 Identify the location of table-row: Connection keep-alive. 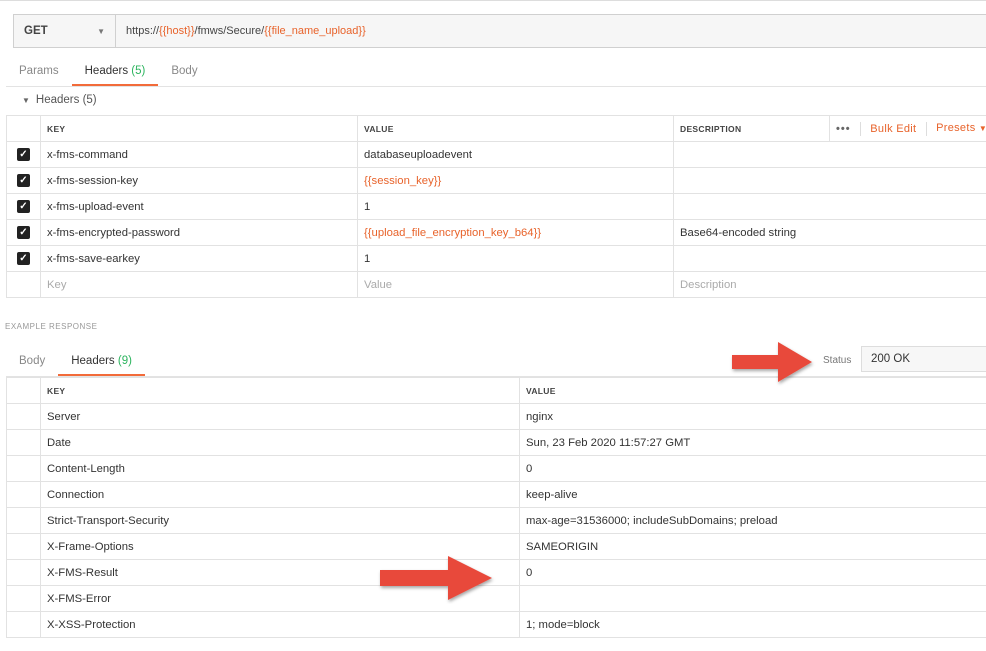
(496, 494).